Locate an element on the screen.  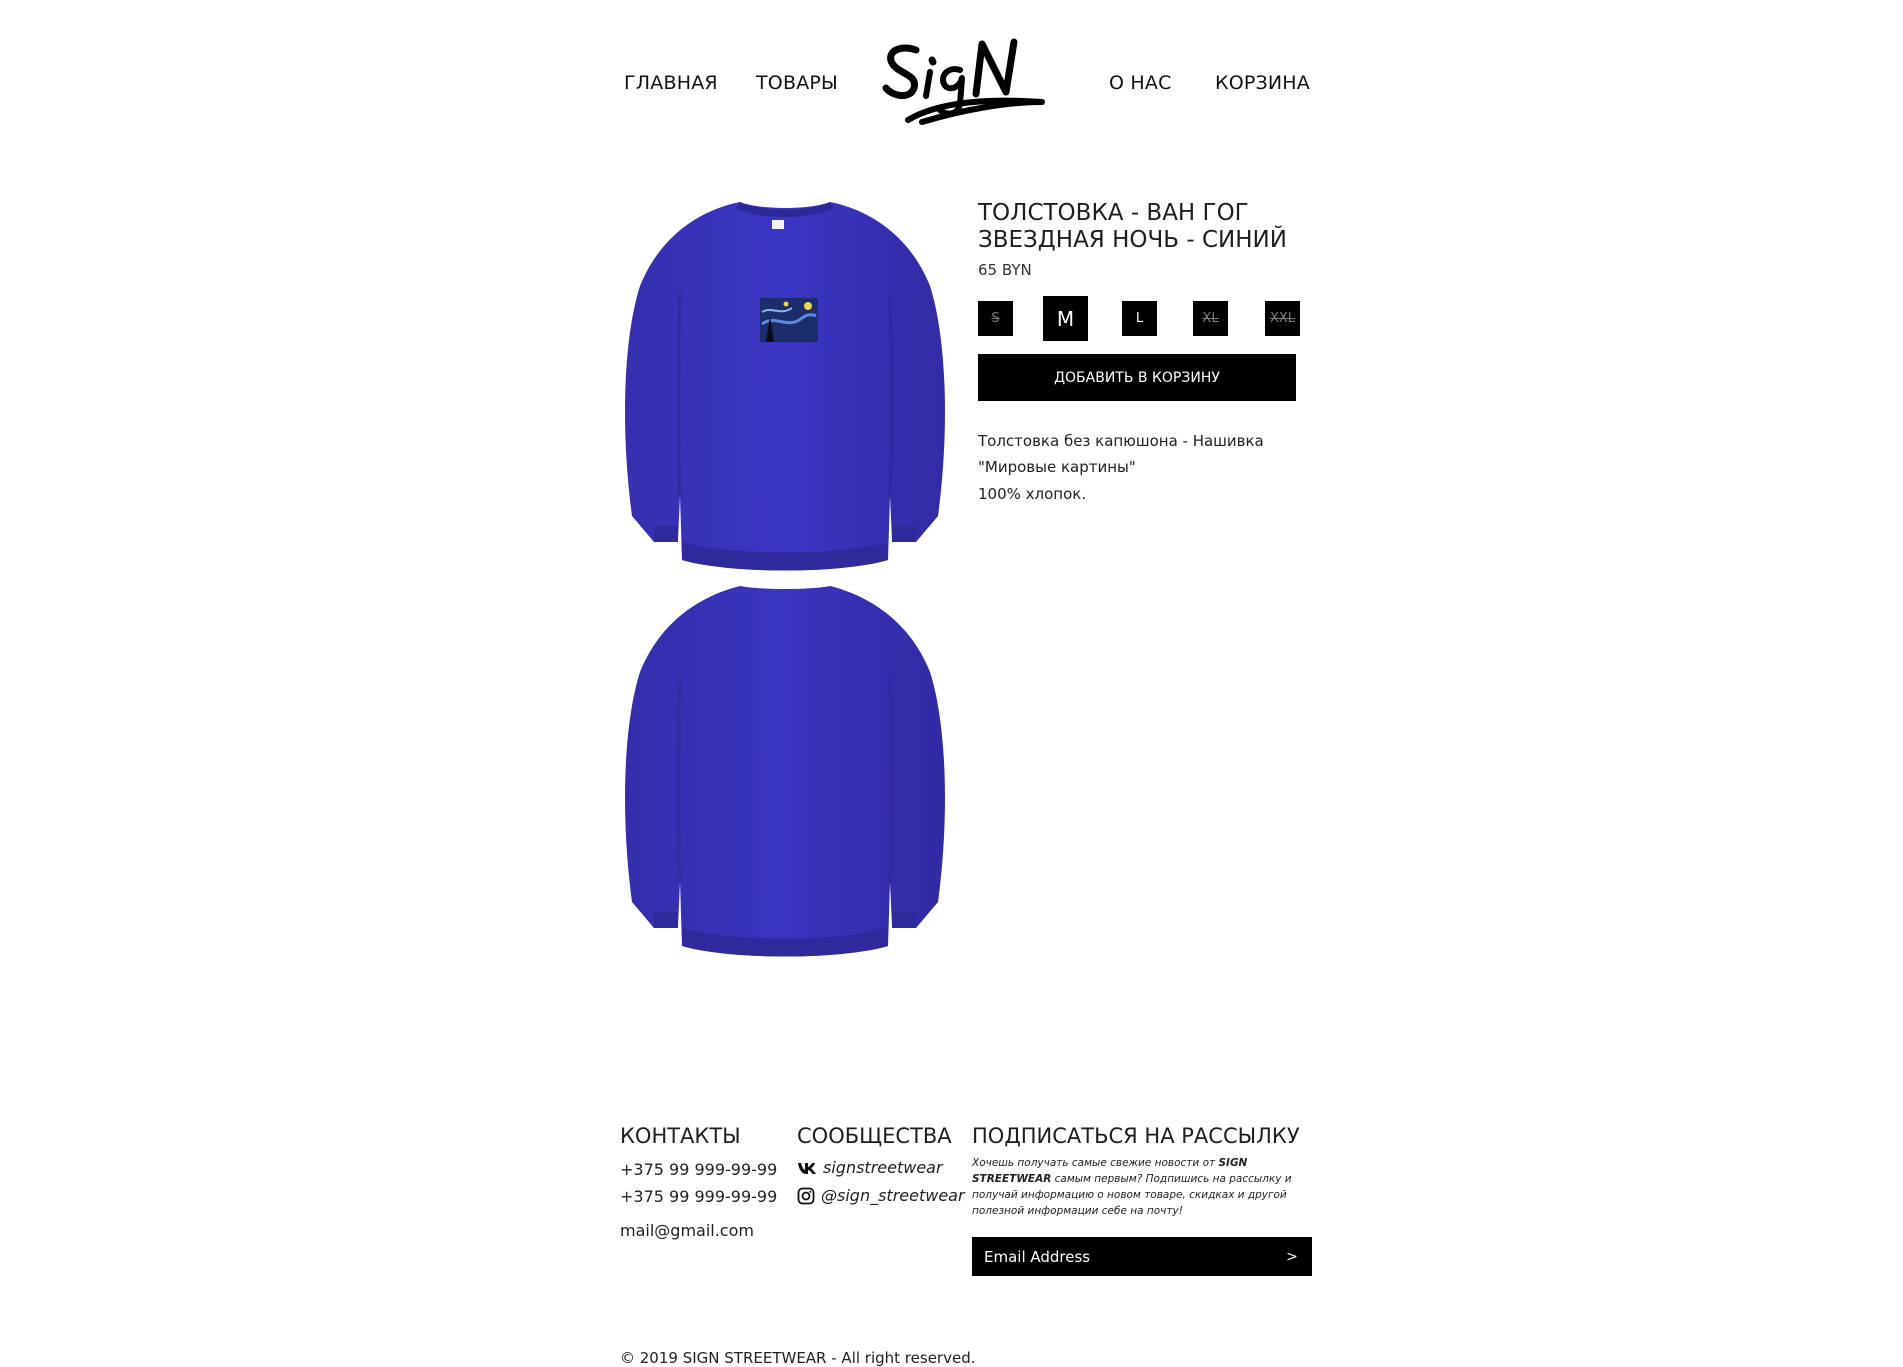
instagram-link: @sign_streetwear is located at coordinates (881, 1195).